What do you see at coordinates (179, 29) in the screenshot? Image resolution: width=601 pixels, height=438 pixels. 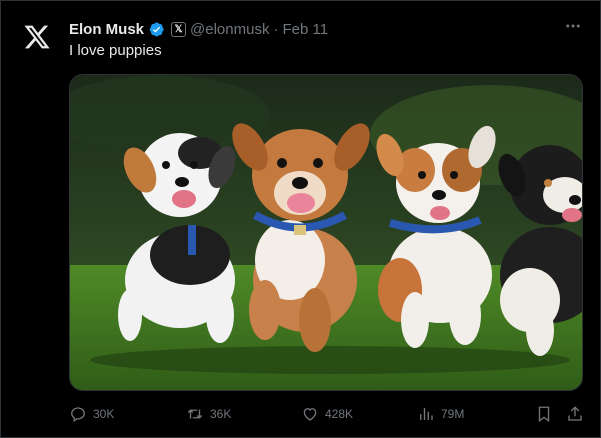 I see `affiliation-badge: 𝕏` at bounding box center [179, 29].